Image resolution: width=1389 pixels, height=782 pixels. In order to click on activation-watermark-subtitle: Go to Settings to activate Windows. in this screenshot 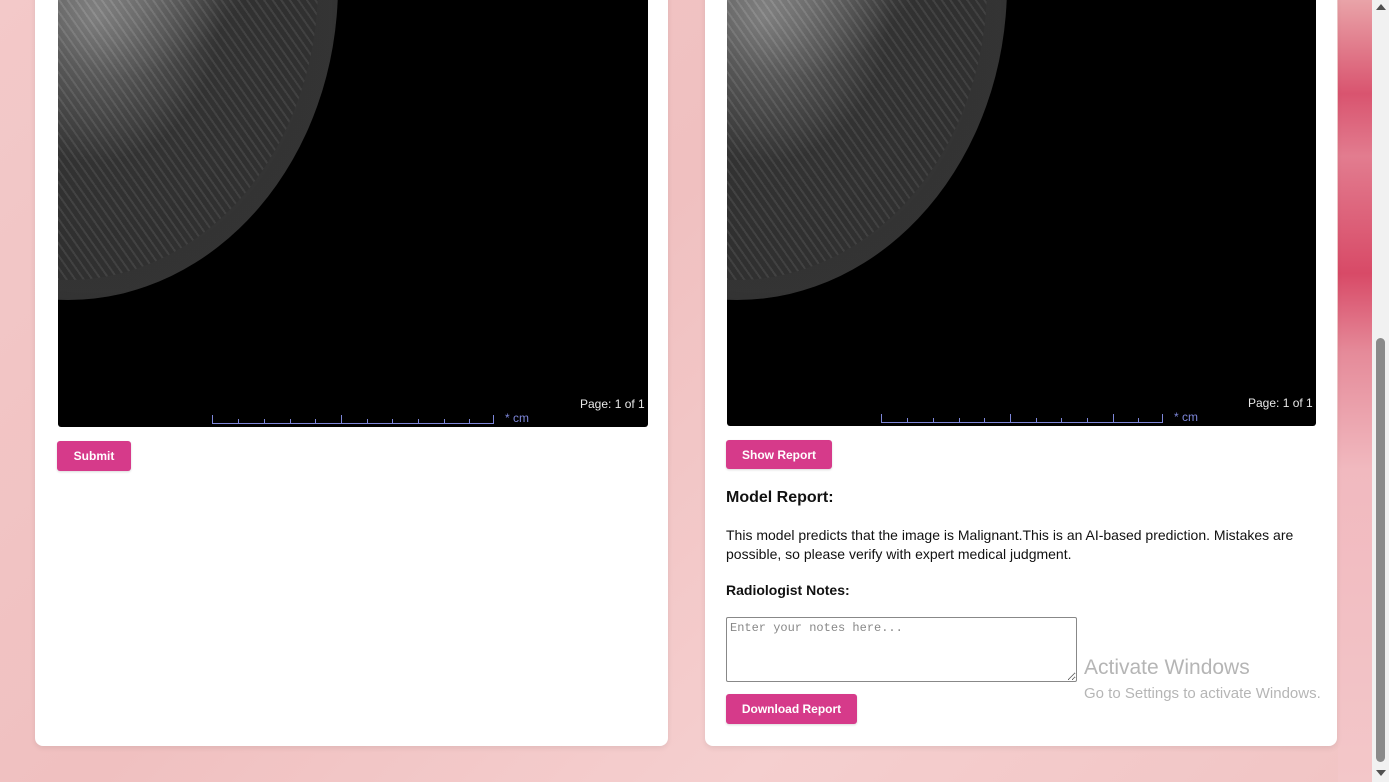, I will do `click(1202, 693)`.